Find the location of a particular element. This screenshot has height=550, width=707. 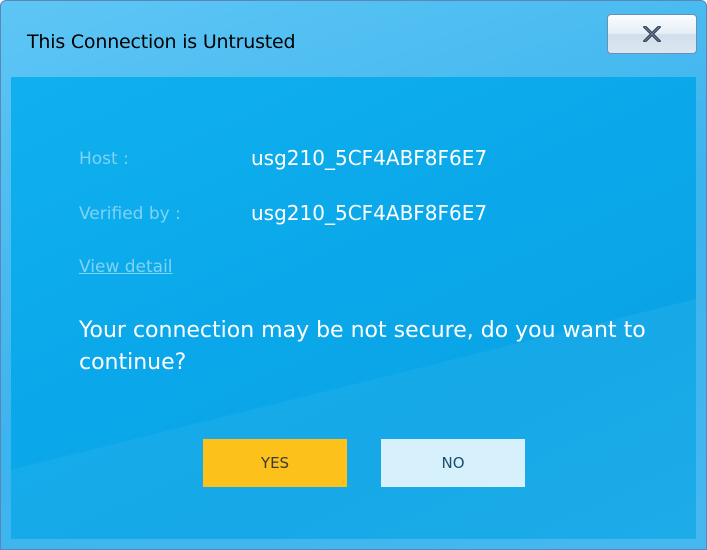

window-title: This Connection is Untrusted is located at coordinates (161, 42).